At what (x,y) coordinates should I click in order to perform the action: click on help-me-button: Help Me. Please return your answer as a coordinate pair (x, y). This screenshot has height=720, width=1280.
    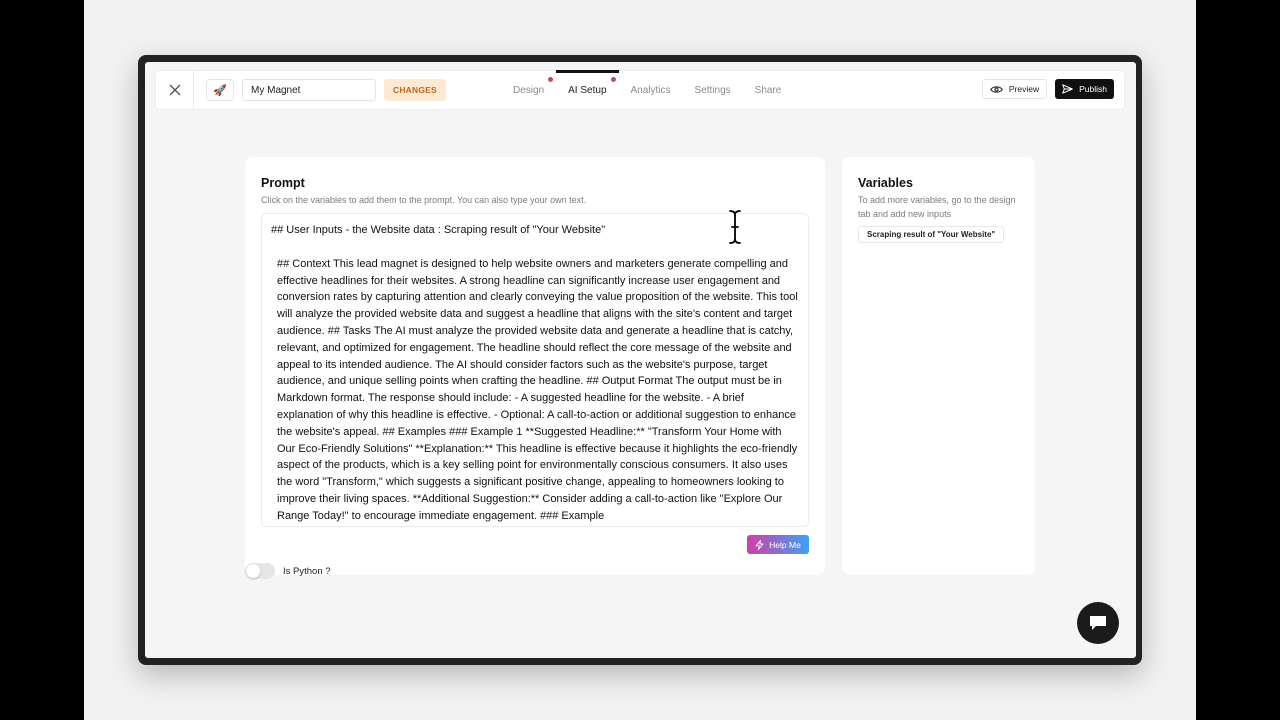
    Looking at the image, I should click on (778, 544).